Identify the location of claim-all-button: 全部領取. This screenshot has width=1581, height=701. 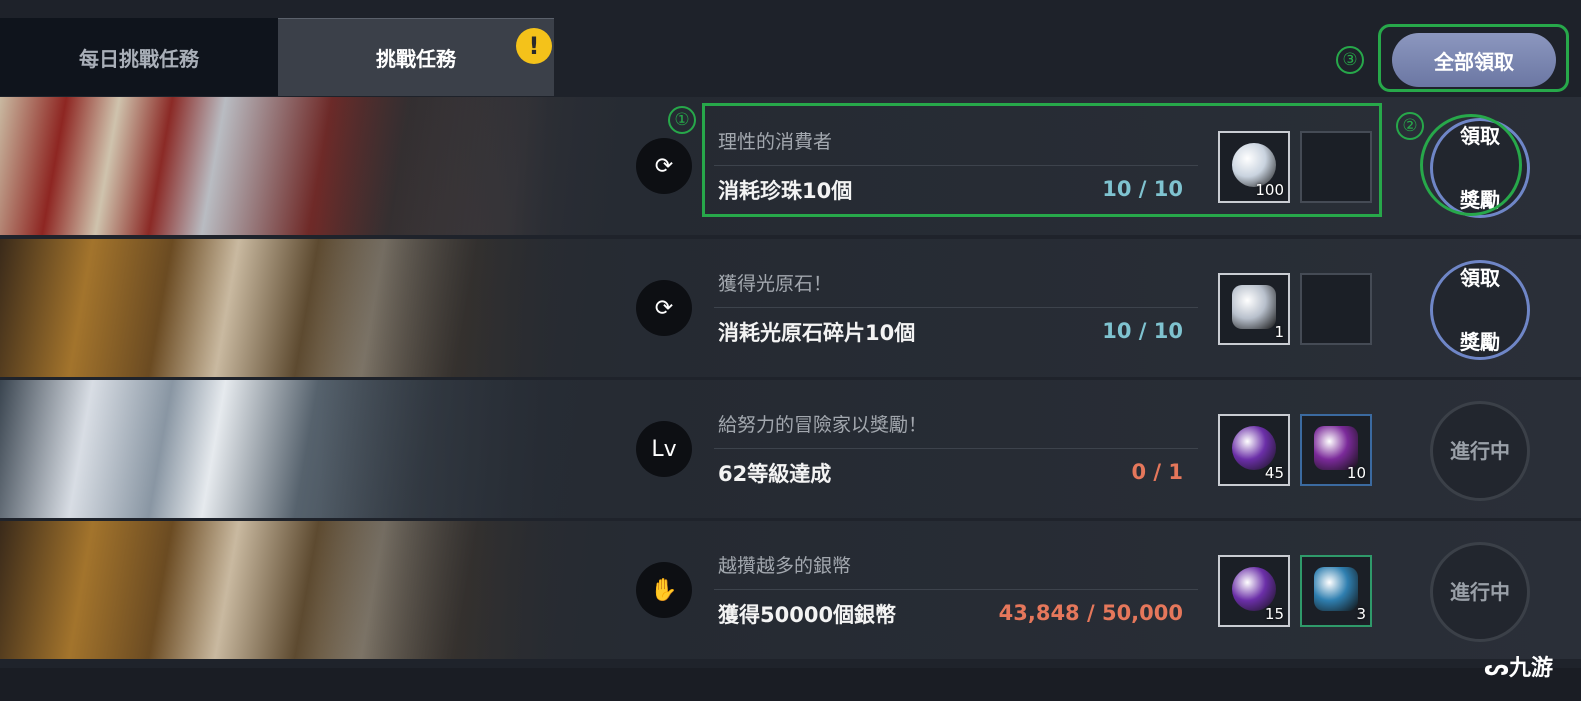
(1474, 60).